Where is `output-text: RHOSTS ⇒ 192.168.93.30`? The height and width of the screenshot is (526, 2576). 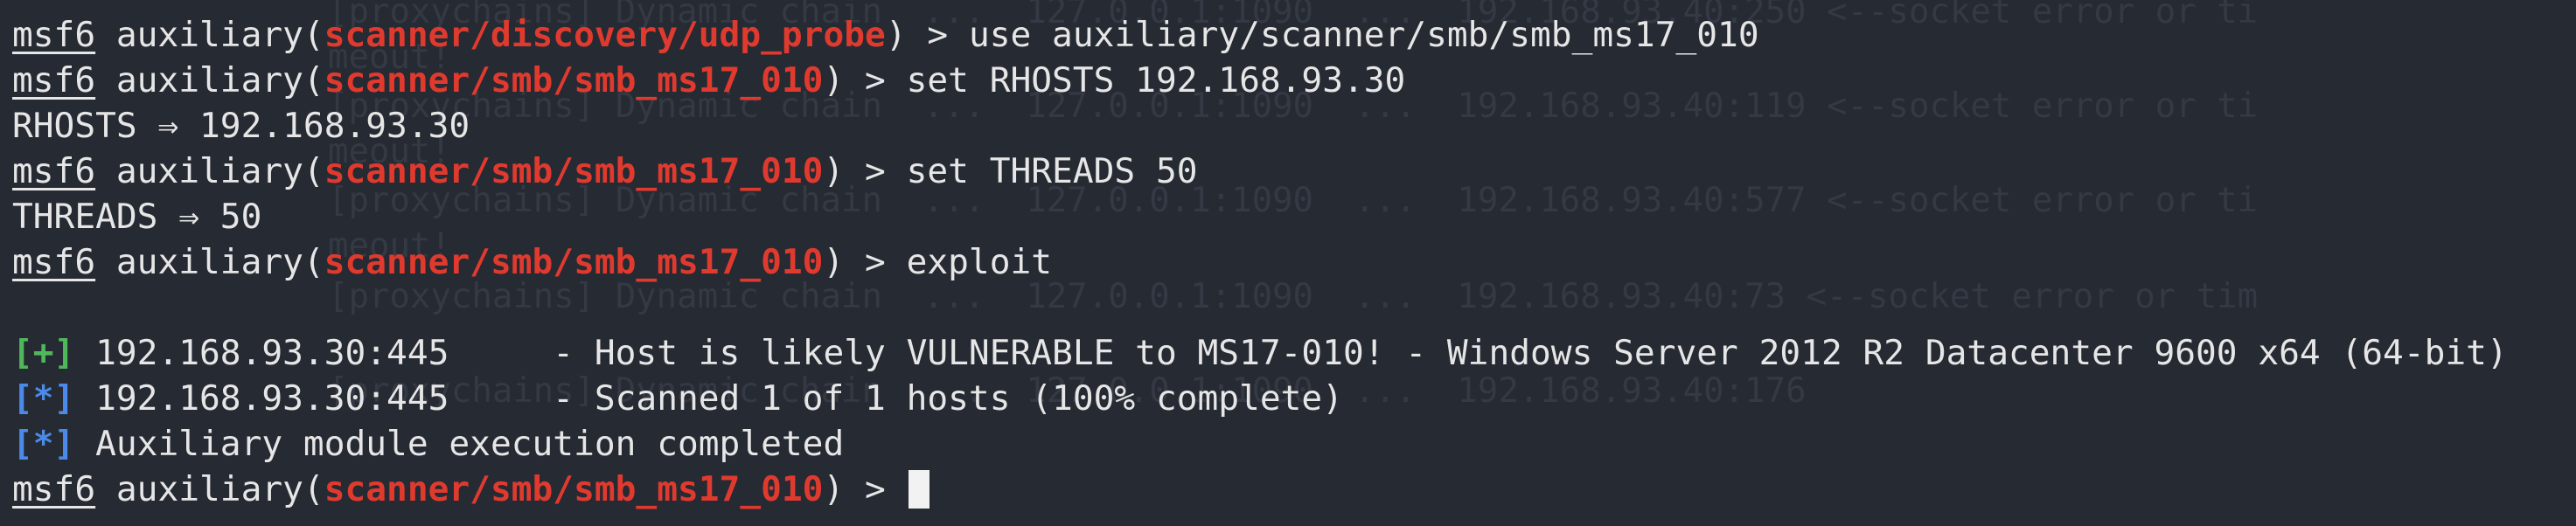 output-text: RHOSTS ⇒ 192.168.93.30 is located at coordinates (241, 126).